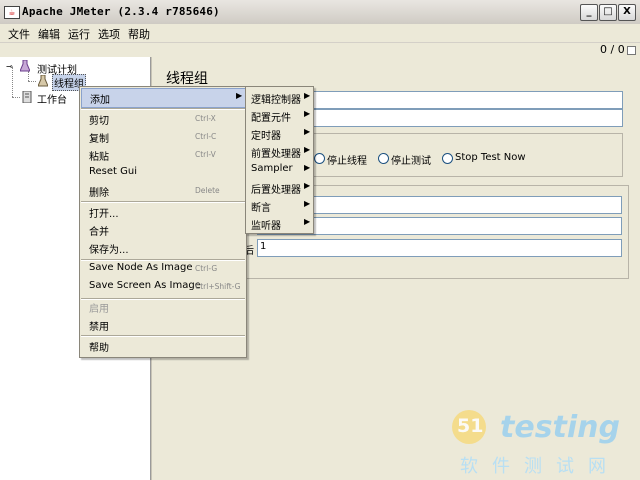  Describe the element at coordinates (99, 121) in the screenshot. I see `menu-item-label: 剪切` at that location.